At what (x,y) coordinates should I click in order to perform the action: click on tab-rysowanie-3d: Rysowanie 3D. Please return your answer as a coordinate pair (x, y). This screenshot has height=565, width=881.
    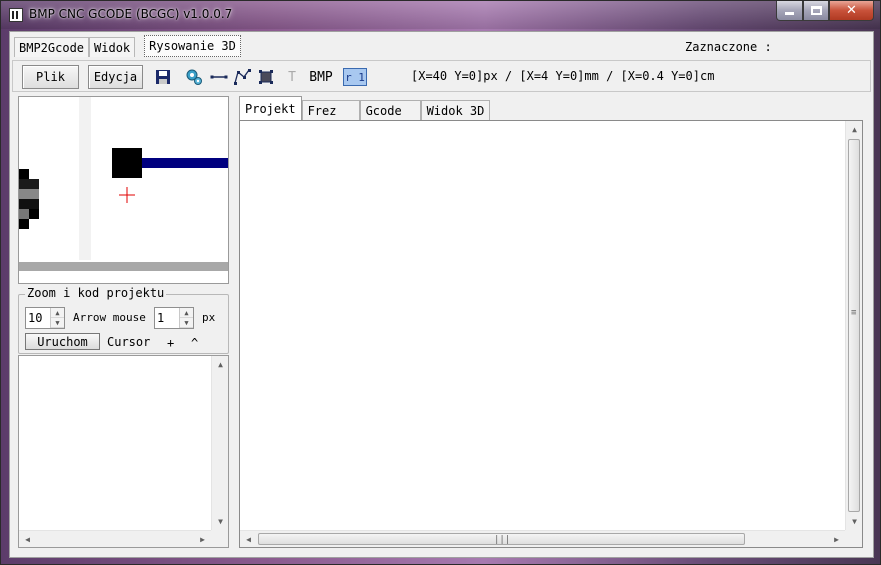
    Looking at the image, I should click on (192, 46).